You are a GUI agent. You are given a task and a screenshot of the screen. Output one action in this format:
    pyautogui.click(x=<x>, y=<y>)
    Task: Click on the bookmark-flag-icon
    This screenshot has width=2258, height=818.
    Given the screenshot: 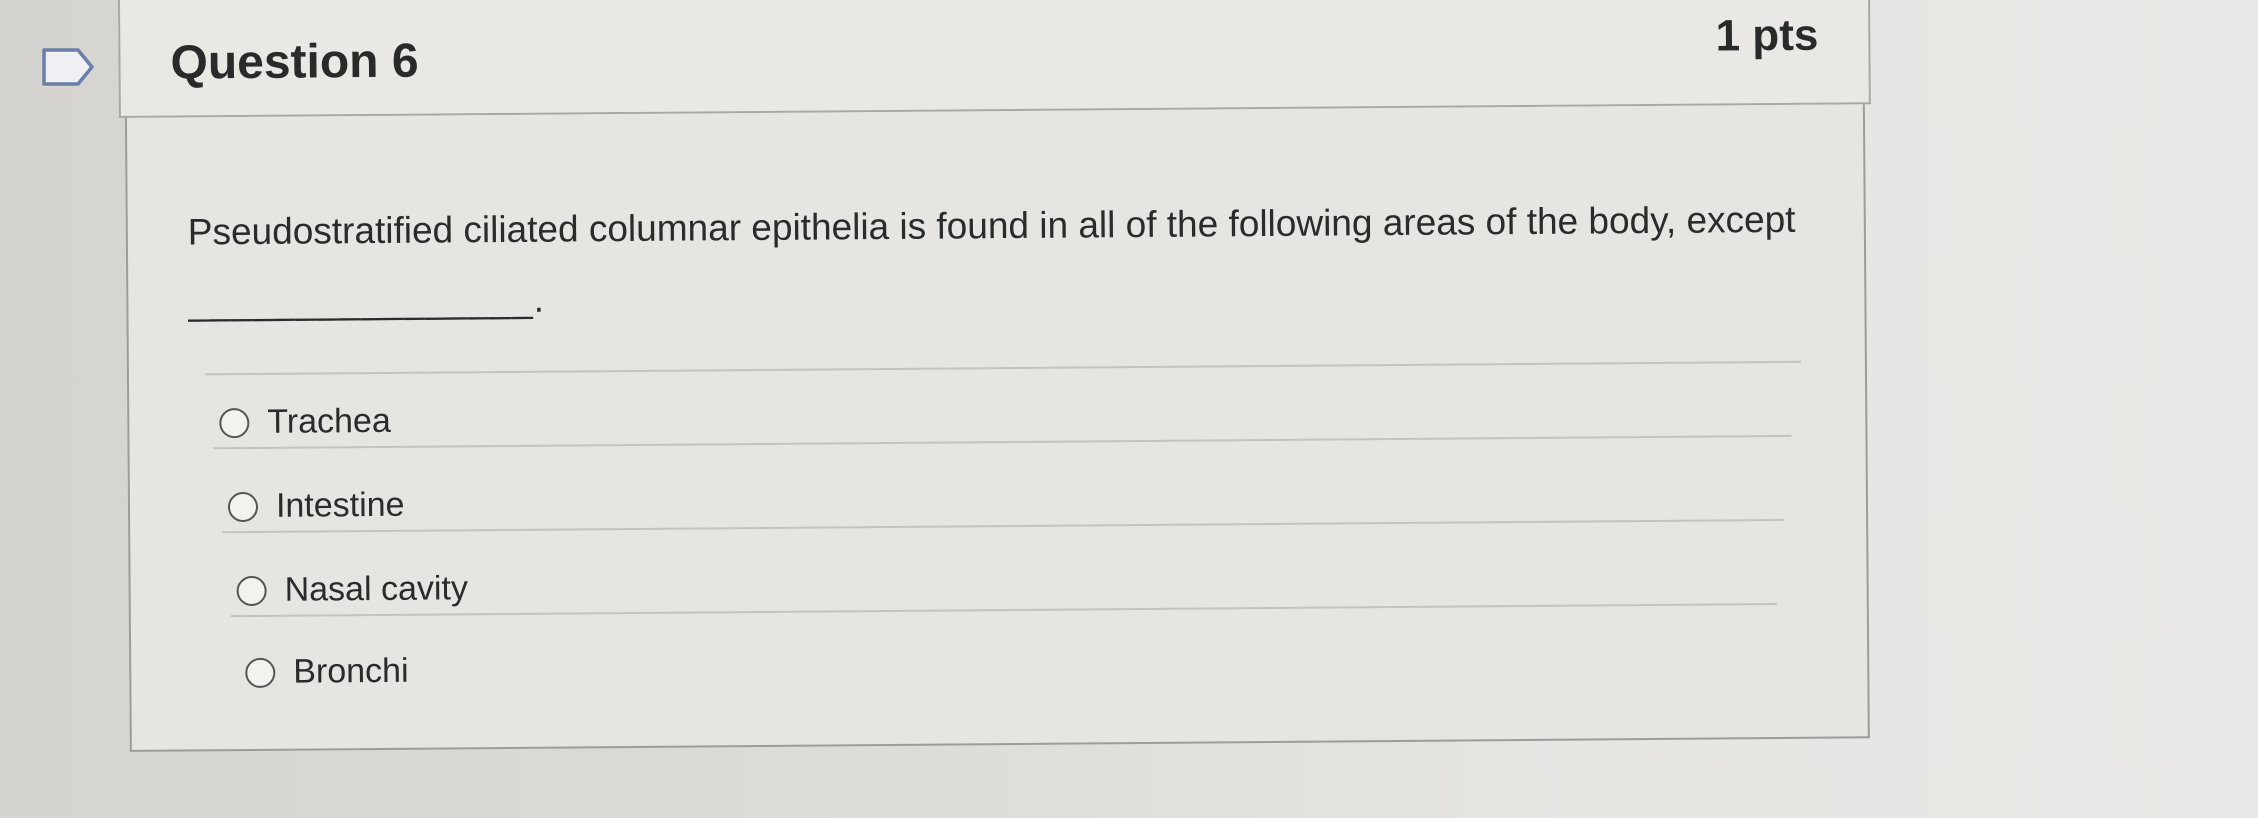 What is the action you would take?
    pyautogui.click(x=68, y=67)
    